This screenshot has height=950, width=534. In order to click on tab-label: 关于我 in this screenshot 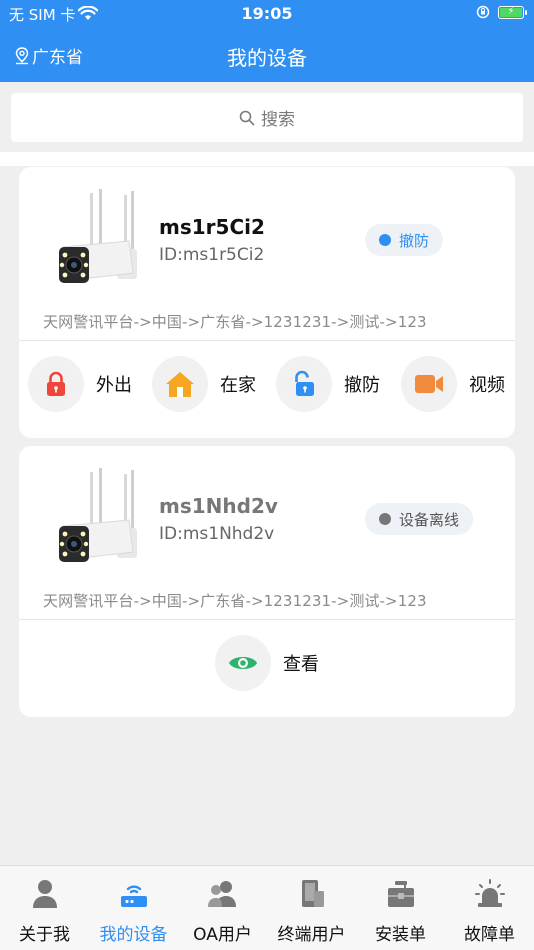, I will do `click(44, 935)`.